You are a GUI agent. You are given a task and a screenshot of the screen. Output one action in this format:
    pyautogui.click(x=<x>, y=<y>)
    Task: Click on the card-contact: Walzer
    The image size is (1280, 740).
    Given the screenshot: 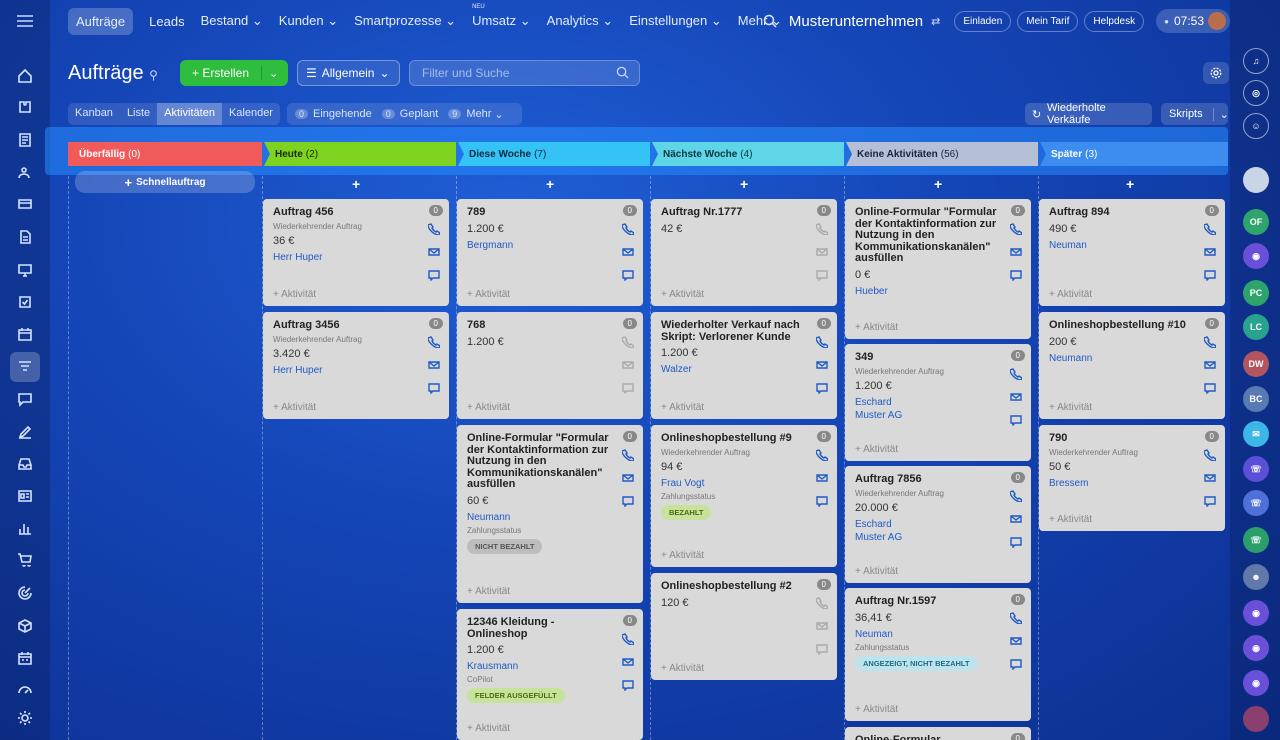 What is the action you would take?
    pyautogui.click(x=744, y=369)
    